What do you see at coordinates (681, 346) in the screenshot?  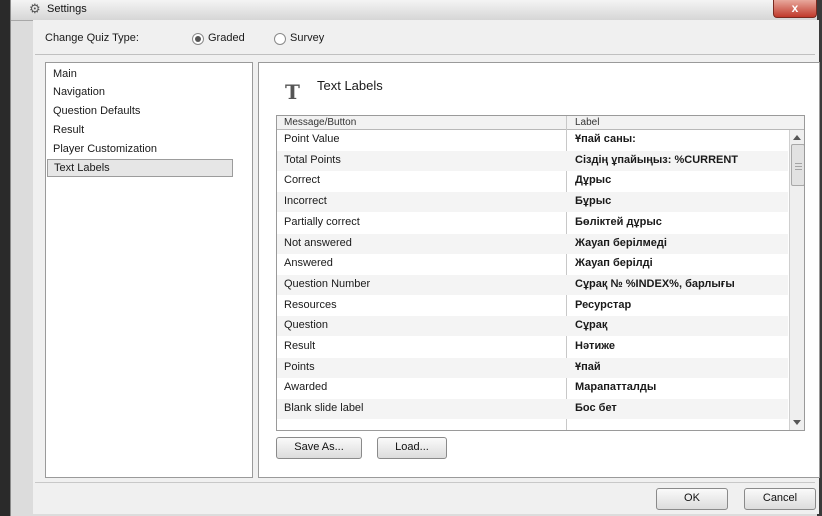 I see `label-cell: Нәтиже` at bounding box center [681, 346].